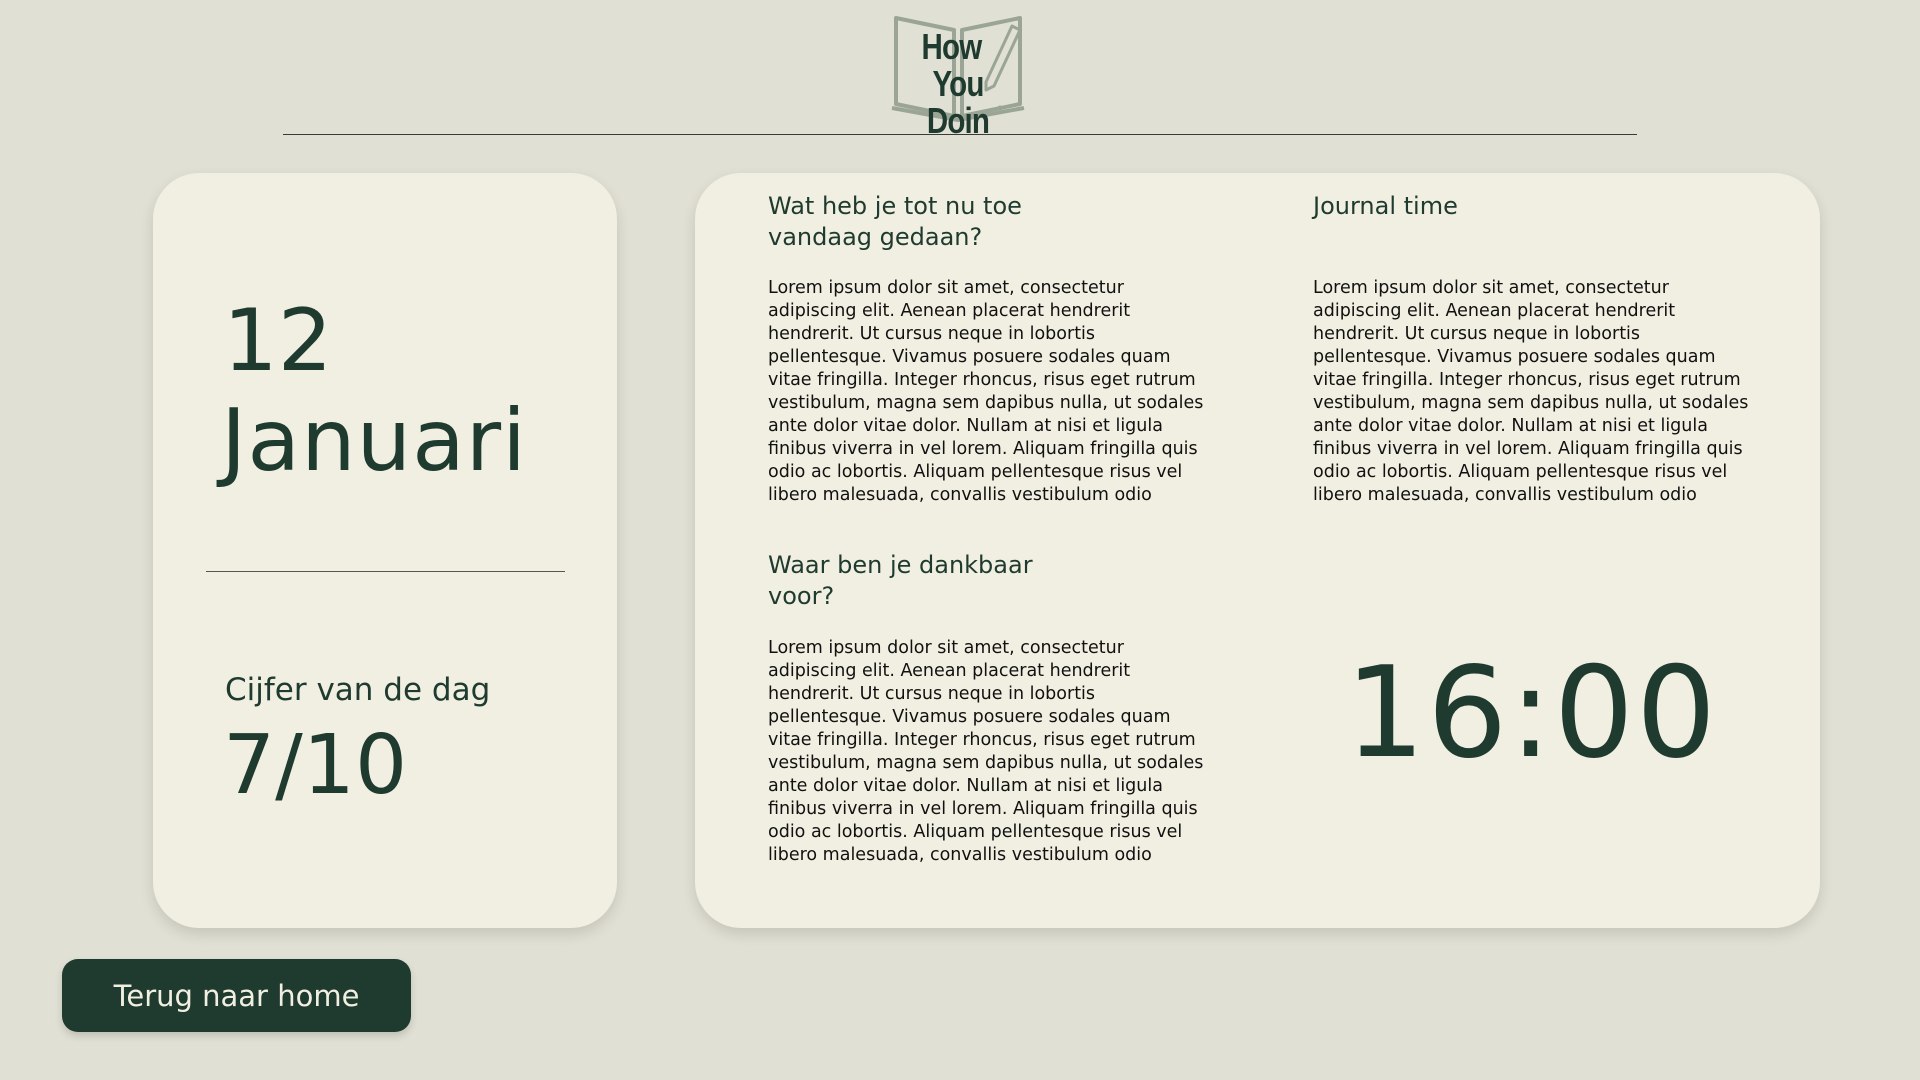 The height and width of the screenshot is (1080, 1920). I want to click on grateful-title: Waar ben je dankbaar voor?, so click(900, 580).